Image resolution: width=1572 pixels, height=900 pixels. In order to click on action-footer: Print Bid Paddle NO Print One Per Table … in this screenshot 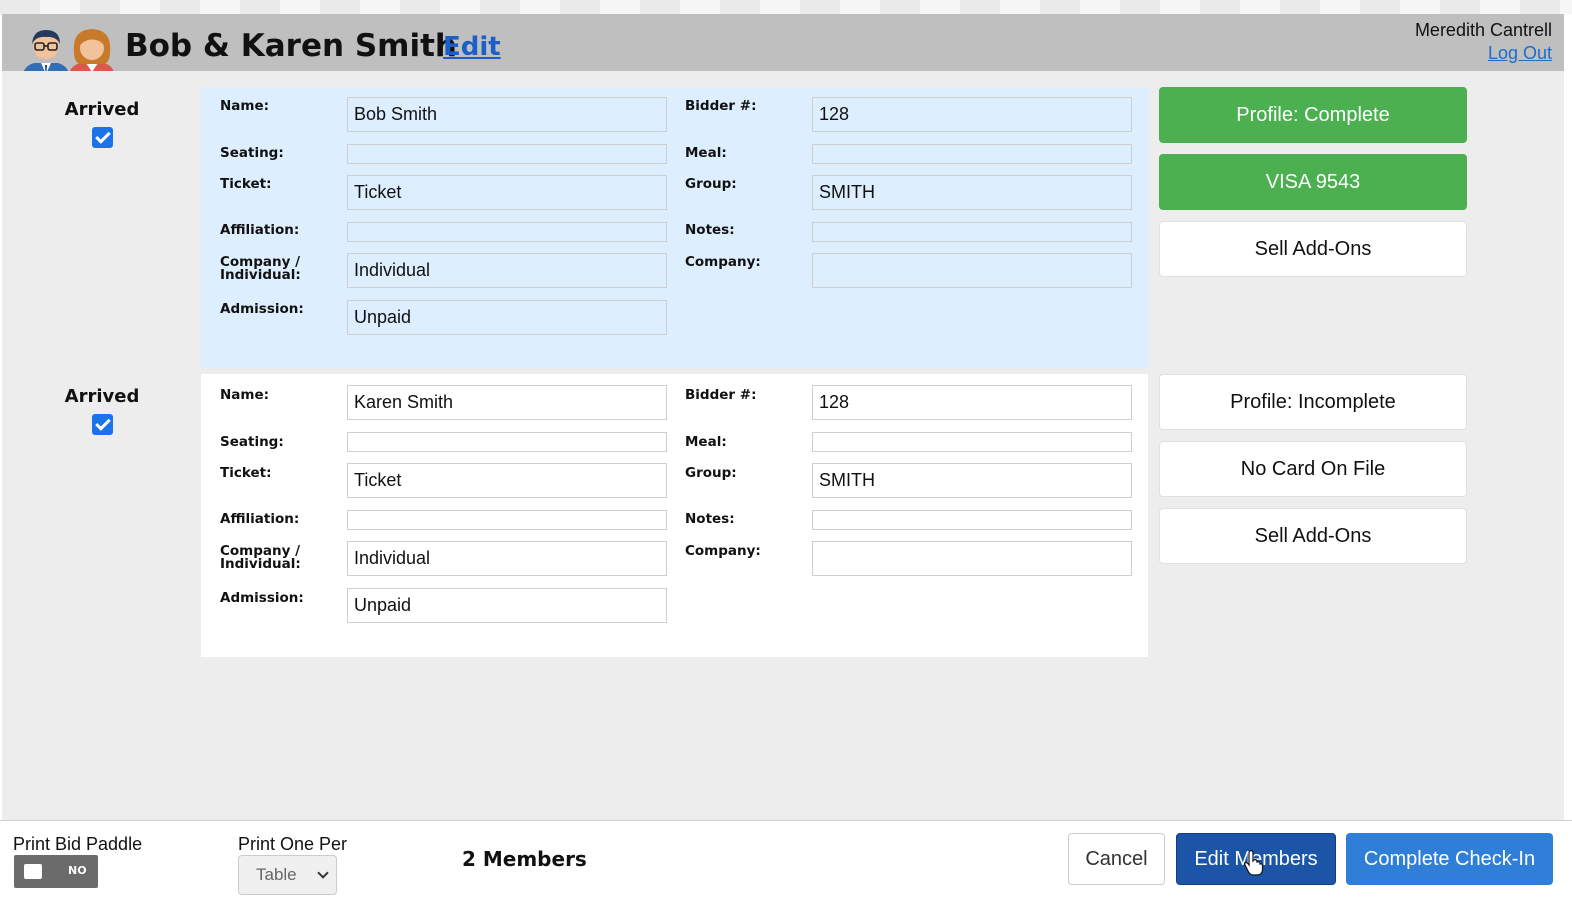, I will do `click(786, 860)`.